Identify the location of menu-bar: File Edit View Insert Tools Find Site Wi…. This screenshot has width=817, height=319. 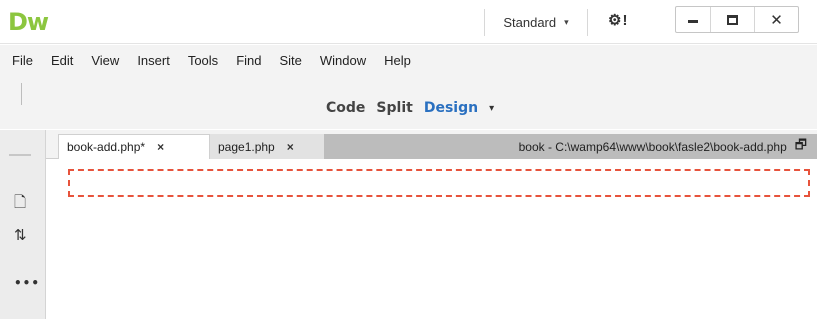
(408, 60).